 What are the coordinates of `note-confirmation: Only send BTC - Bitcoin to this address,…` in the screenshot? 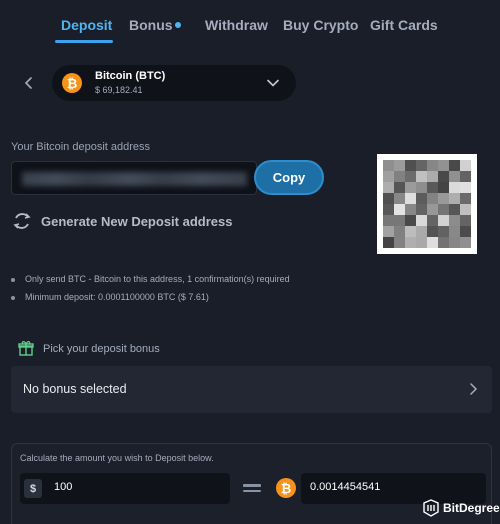 It's located at (150, 279).